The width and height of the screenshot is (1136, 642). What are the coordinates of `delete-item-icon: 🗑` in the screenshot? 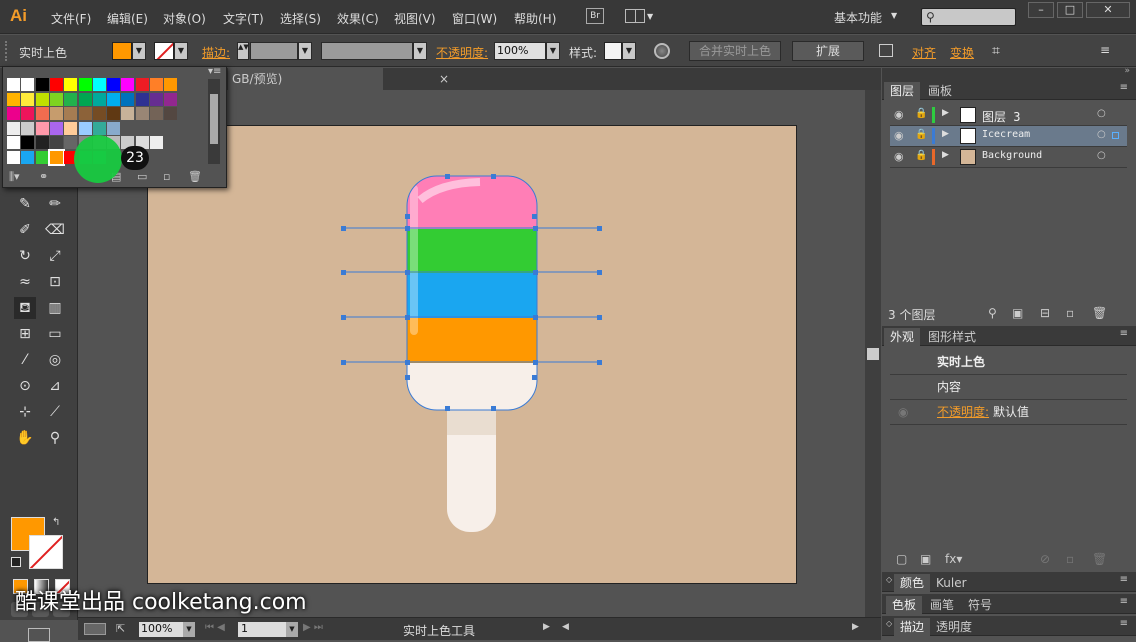 It's located at (1099, 559).